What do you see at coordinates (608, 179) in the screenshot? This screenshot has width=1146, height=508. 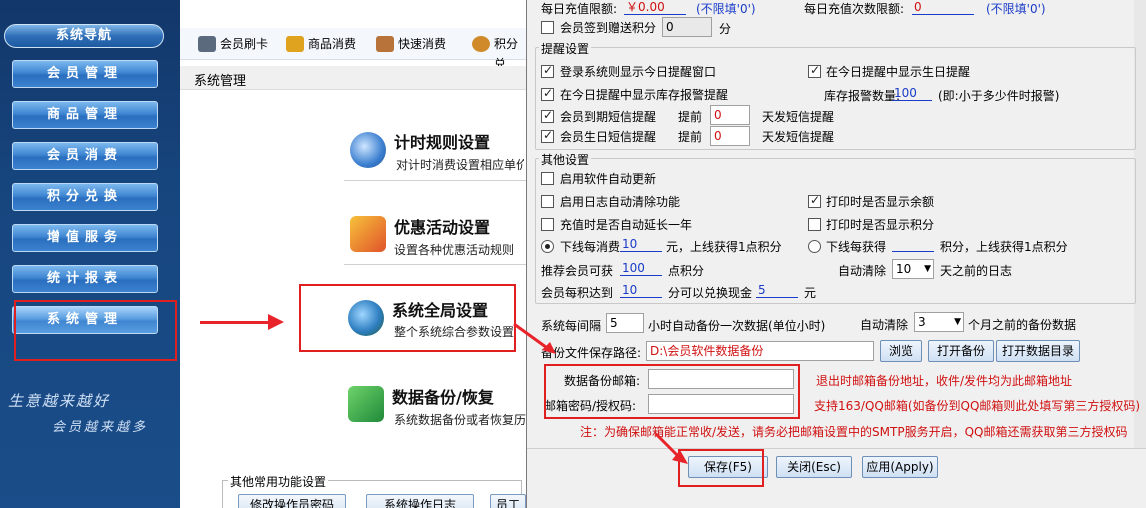 I see `auto-update-label: 启用软件自动更新` at bounding box center [608, 179].